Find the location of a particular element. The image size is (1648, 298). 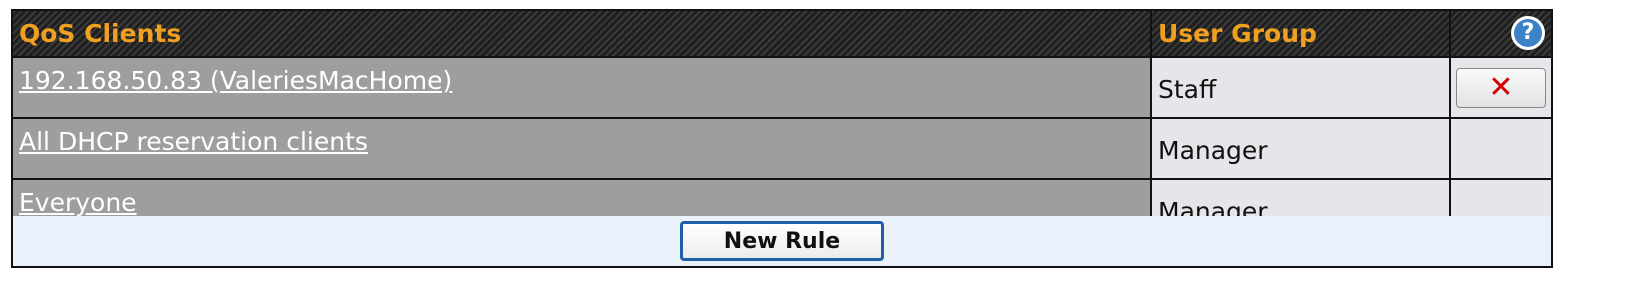

client-link-192-168-50-83: 192.168.50.83 (ValeriesMacHome) is located at coordinates (235, 80).